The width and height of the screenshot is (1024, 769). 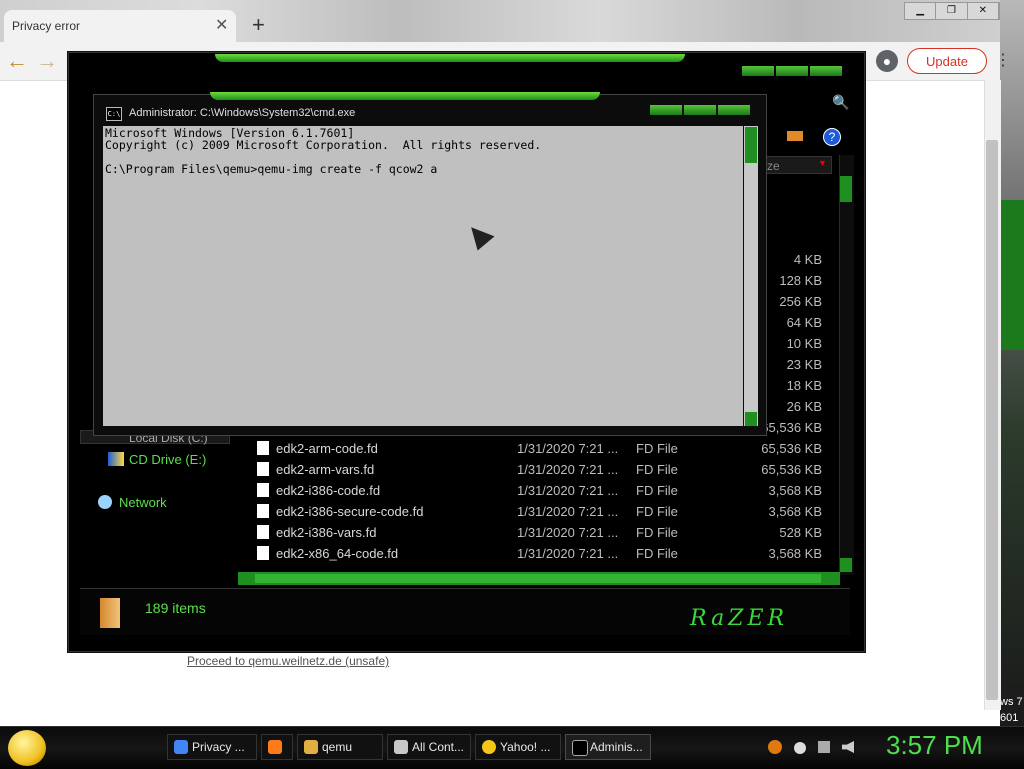 I want to click on desktop-wallpaper-accent, so click(x=1012, y=275).